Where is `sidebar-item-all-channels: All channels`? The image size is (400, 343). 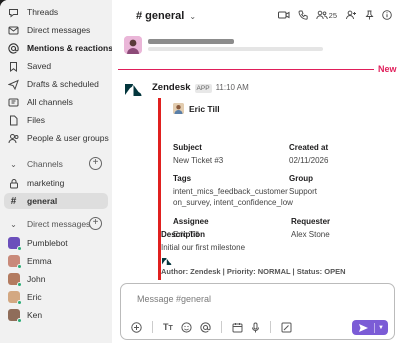 sidebar-item-all-channels: All channels is located at coordinates (56, 102).